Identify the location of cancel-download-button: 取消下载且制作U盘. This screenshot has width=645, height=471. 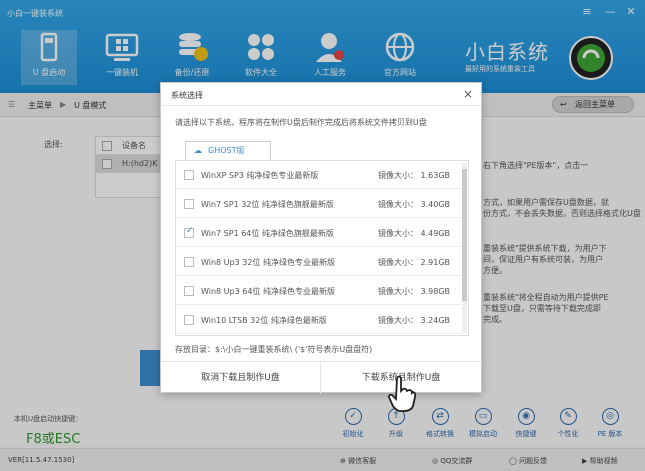
(241, 378).